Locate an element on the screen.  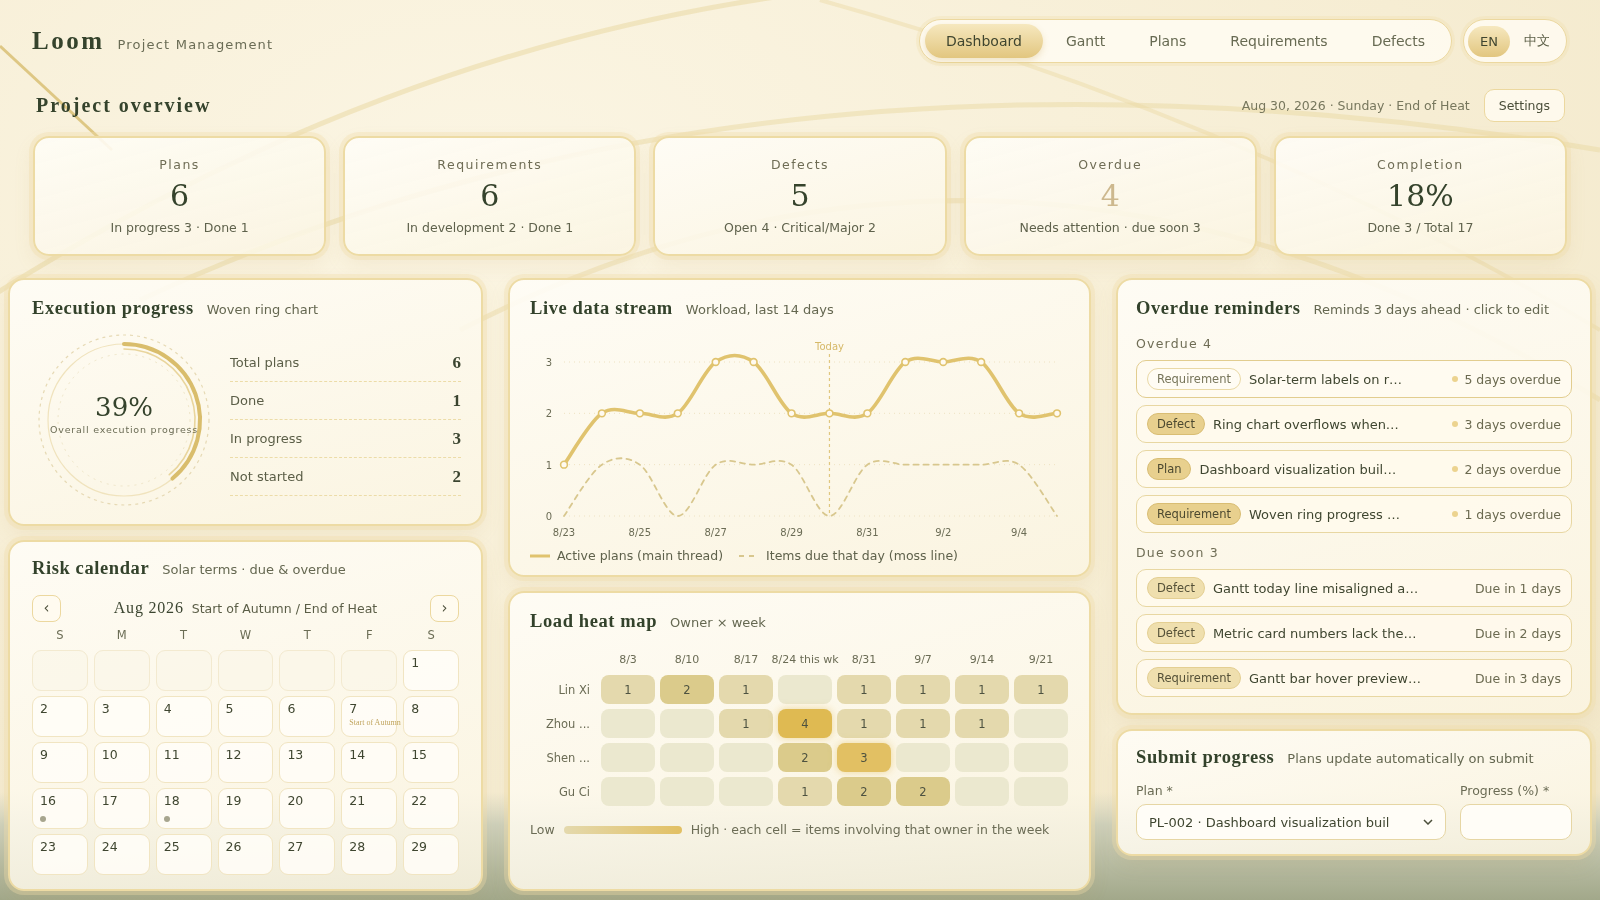
progress-input is located at coordinates (1516, 822).